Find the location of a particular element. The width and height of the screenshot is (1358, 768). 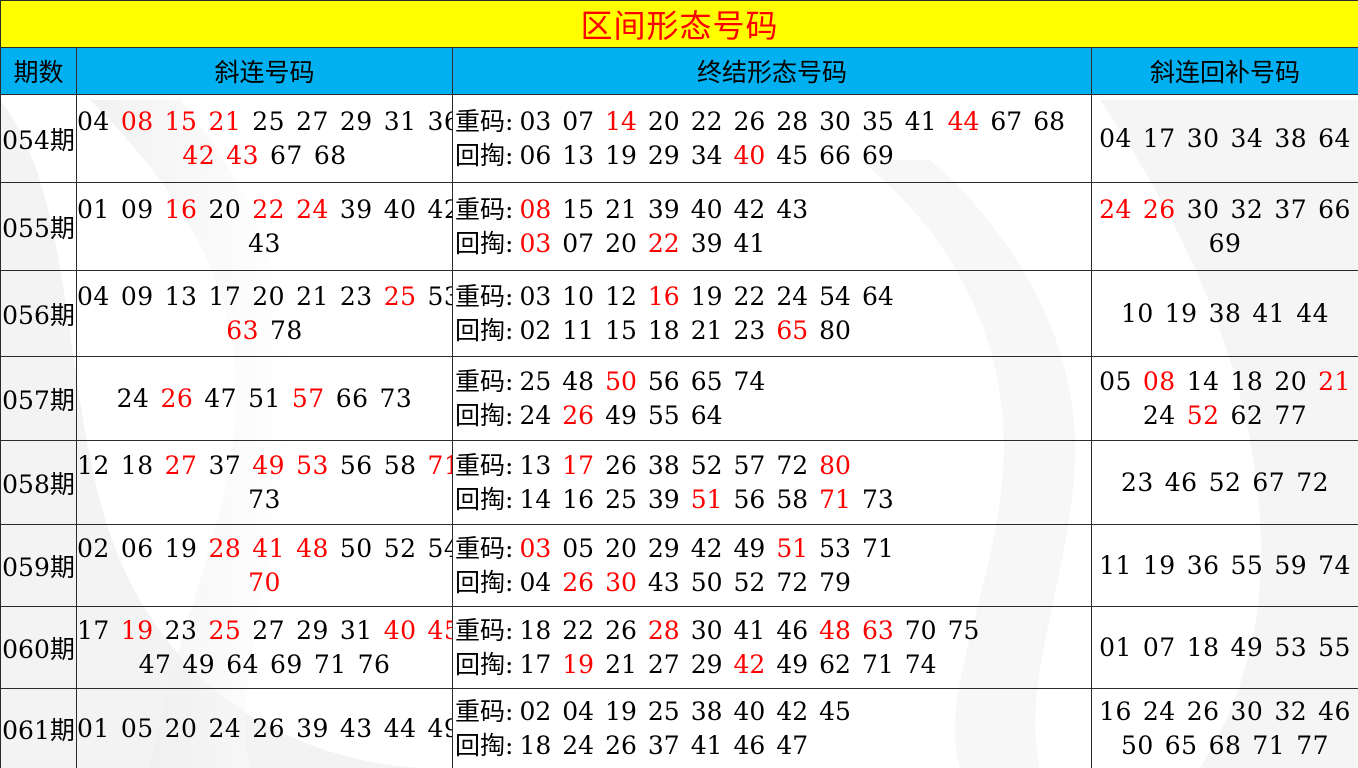

table-title: 区间形态号码 is located at coordinates (679, 24).